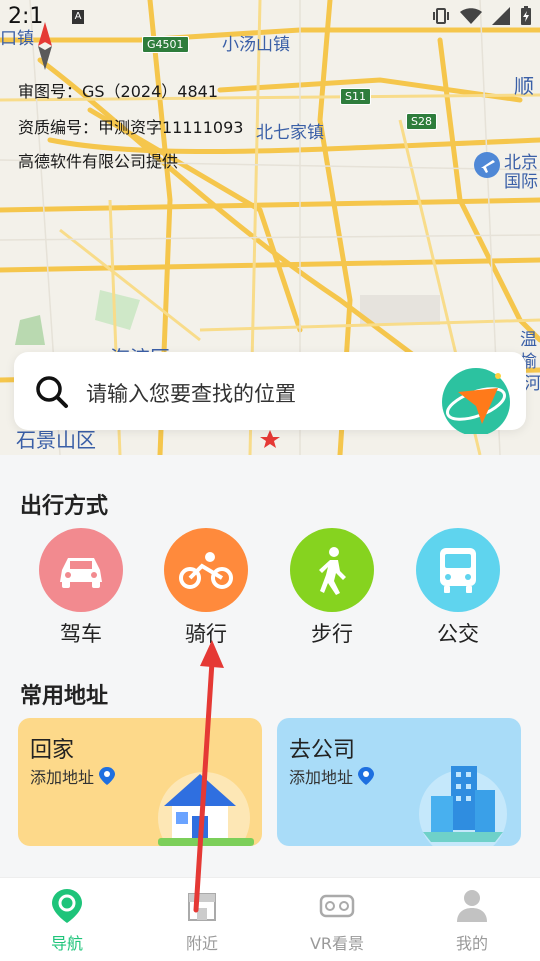 This screenshot has height=961, width=540. I want to click on mode-label: 公交, so click(458, 634).